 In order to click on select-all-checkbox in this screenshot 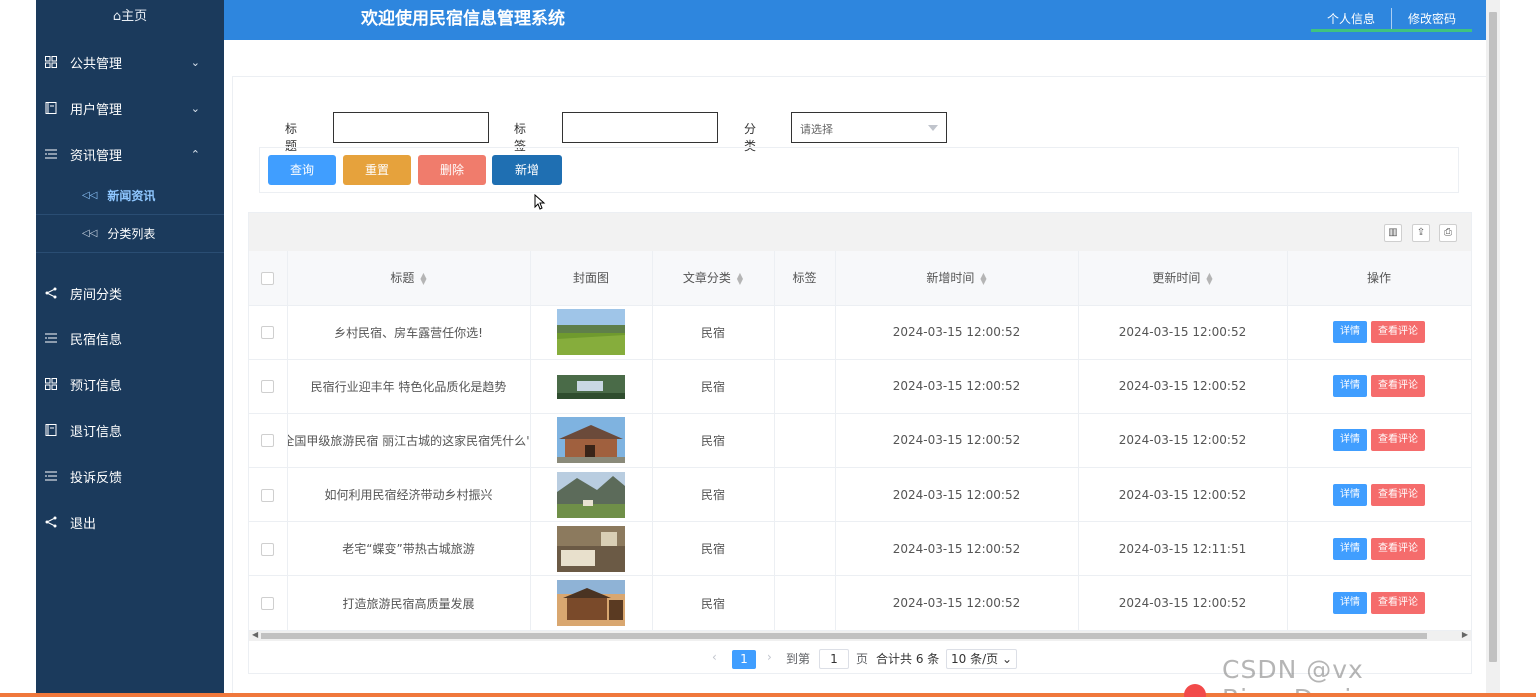, I will do `click(268, 278)`.